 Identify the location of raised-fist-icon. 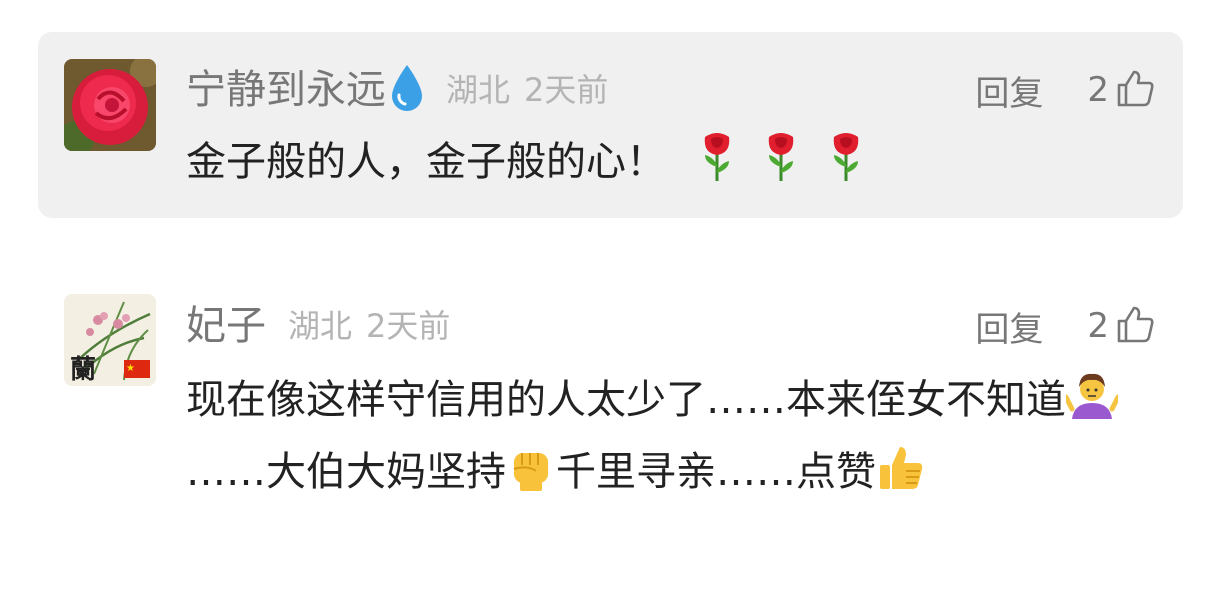
(531, 477).